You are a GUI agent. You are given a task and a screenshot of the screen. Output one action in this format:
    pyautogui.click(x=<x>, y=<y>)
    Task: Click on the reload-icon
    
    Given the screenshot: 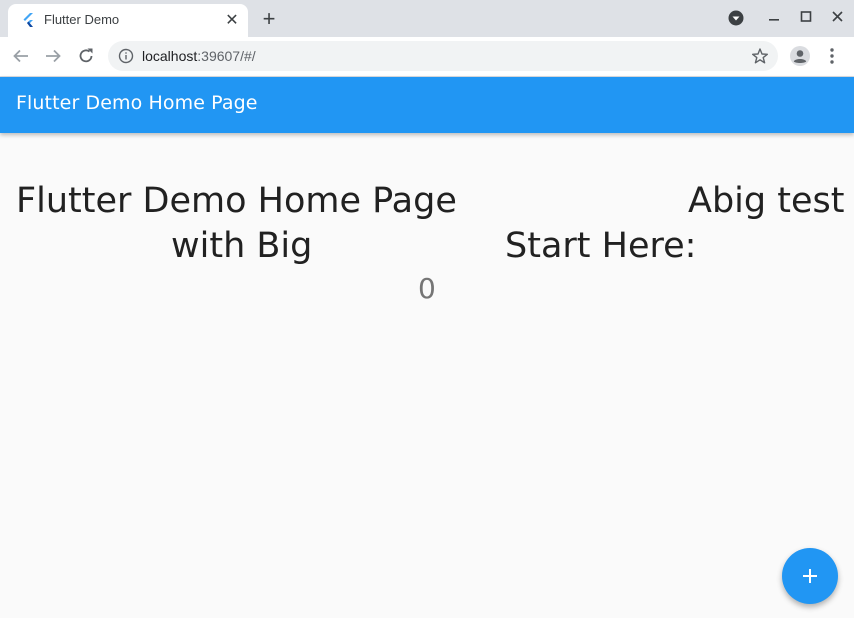 What is the action you would take?
    pyautogui.click(x=86, y=56)
    